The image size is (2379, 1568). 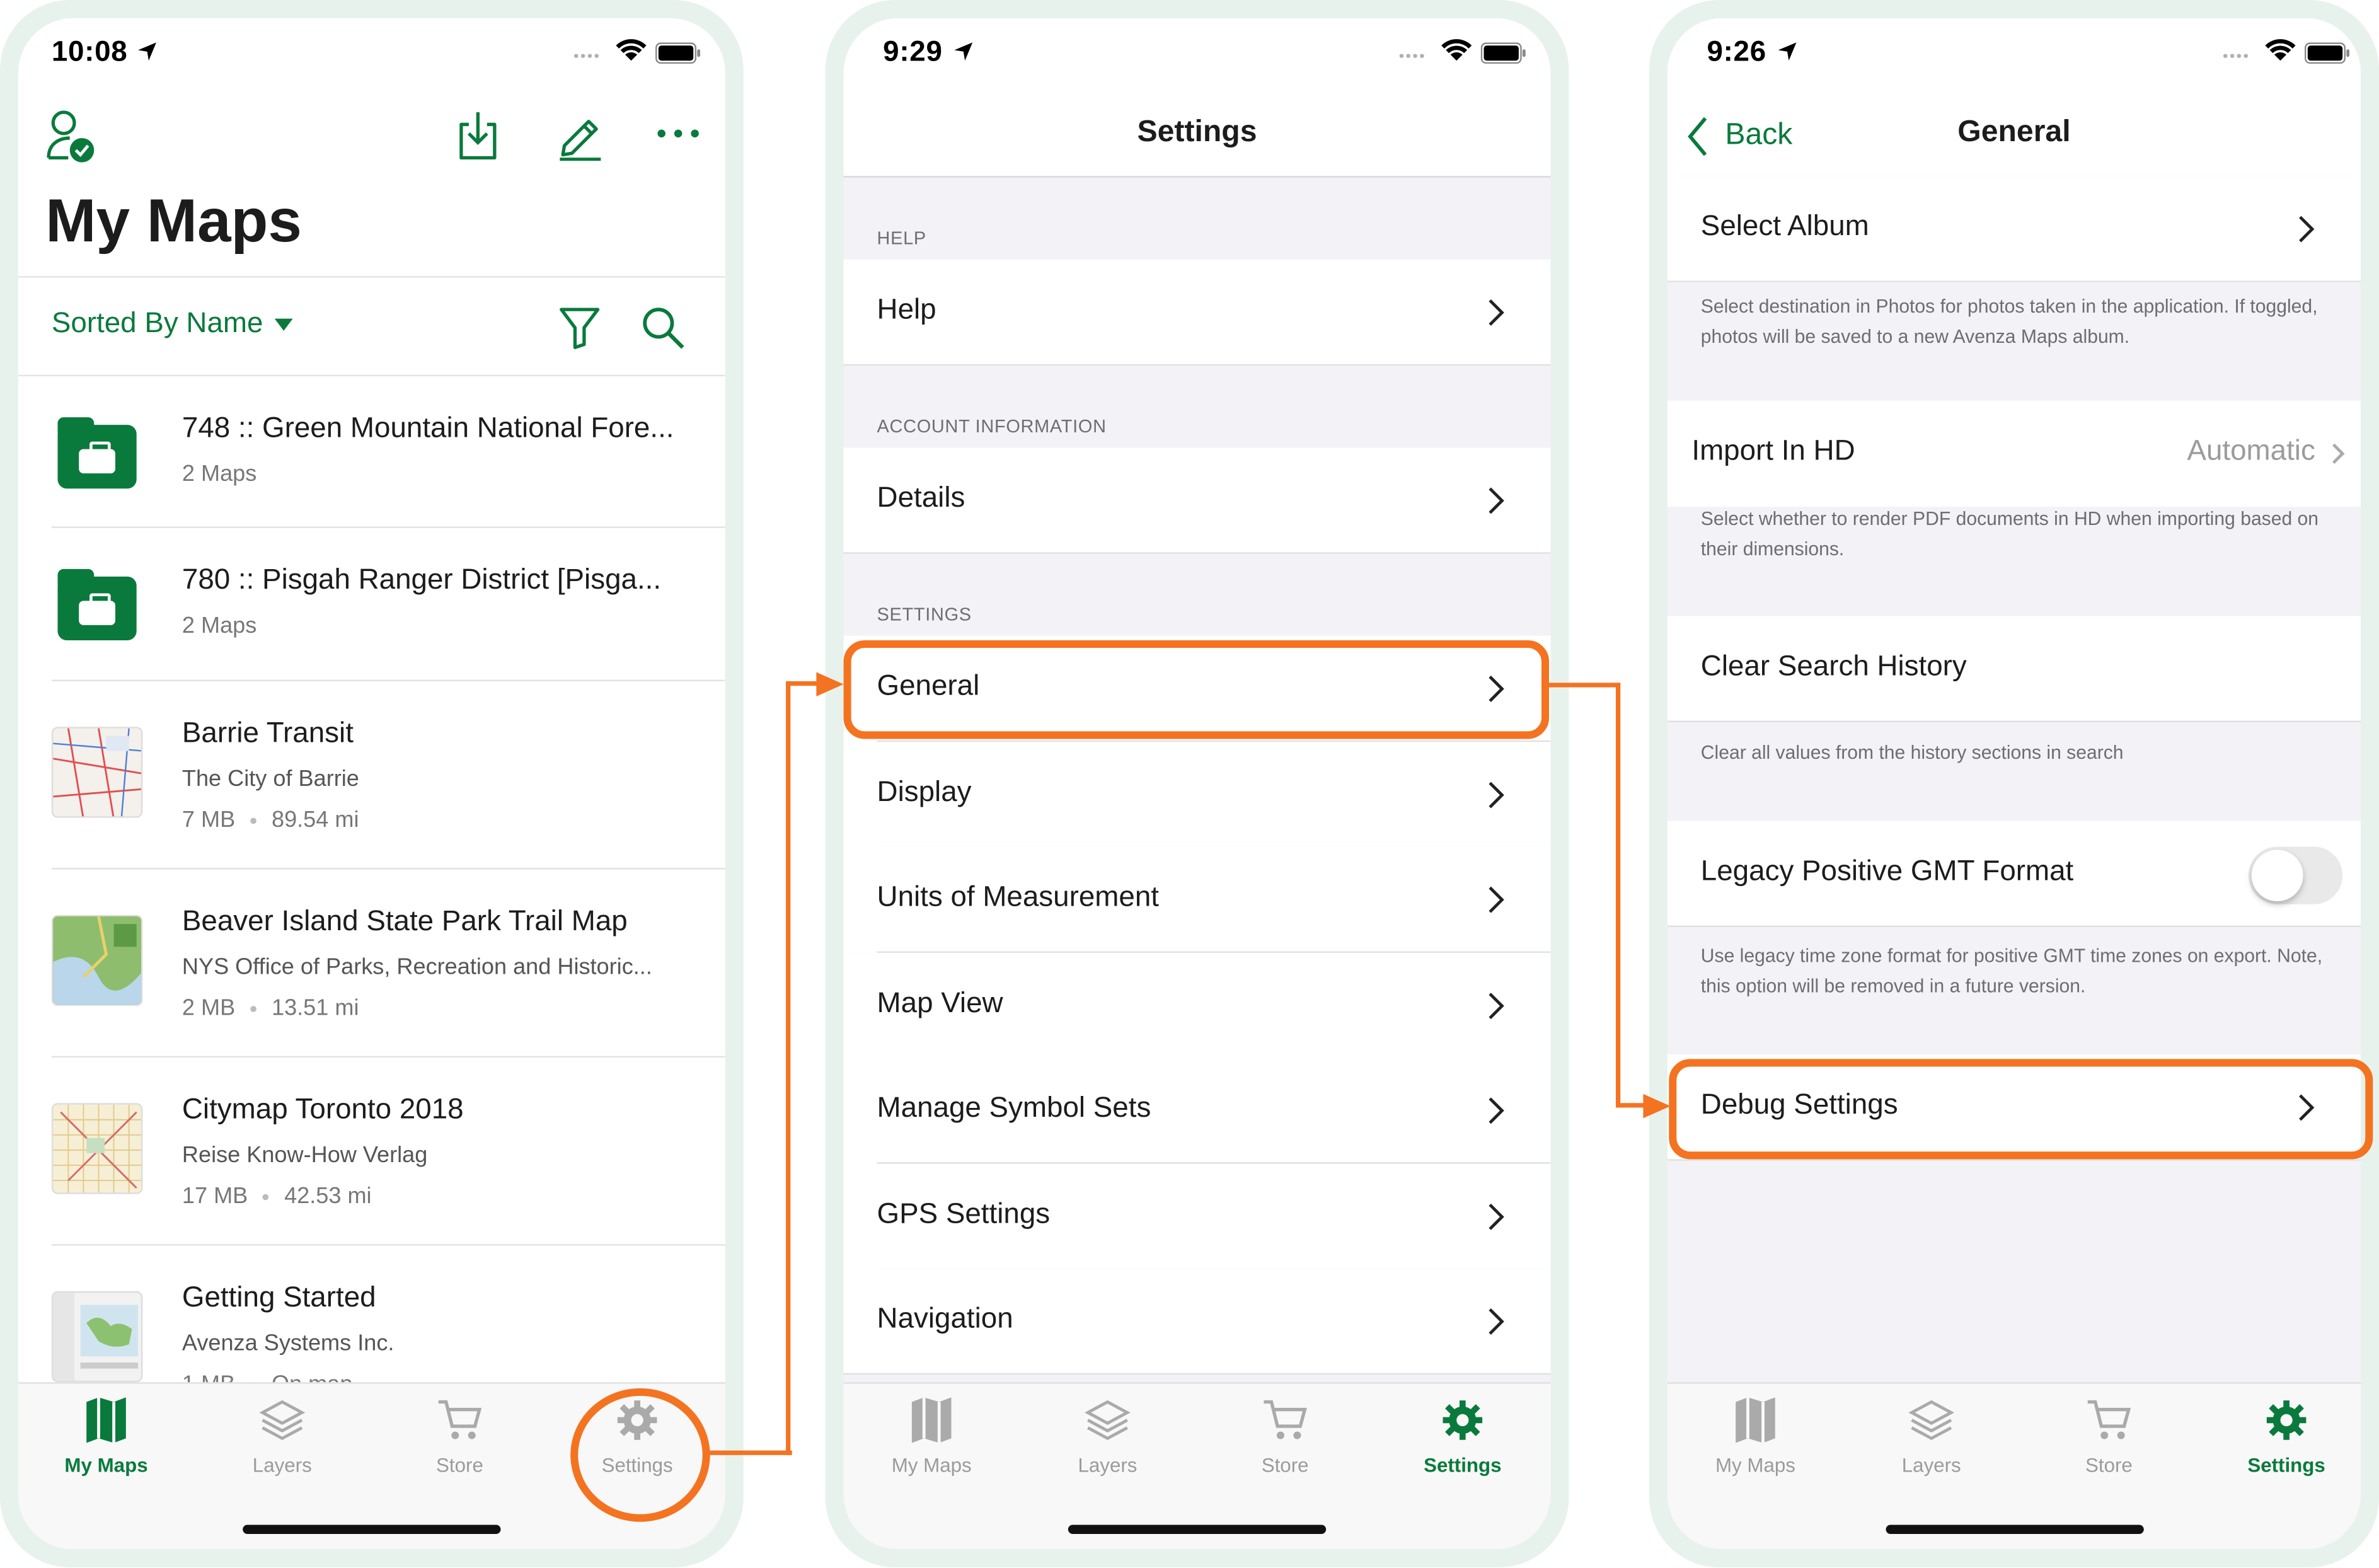 What do you see at coordinates (992, 426) in the screenshot?
I see `section-header-account: ACCOUNT INFORMATION` at bounding box center [992, 426].